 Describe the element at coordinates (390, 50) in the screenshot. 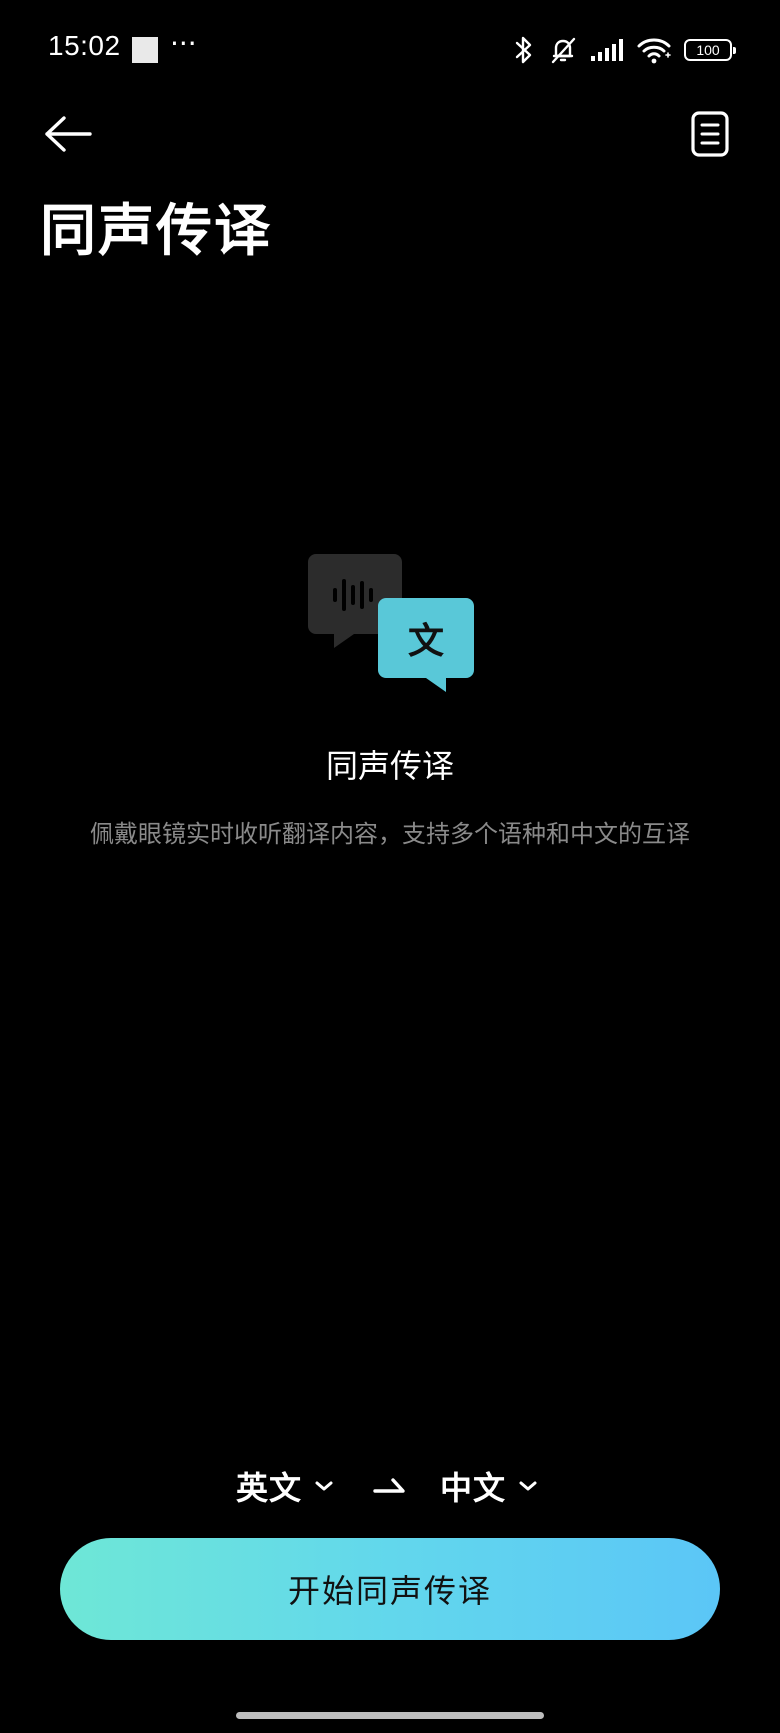

I see `status-bar: 15:02 ··· 100` at that location.